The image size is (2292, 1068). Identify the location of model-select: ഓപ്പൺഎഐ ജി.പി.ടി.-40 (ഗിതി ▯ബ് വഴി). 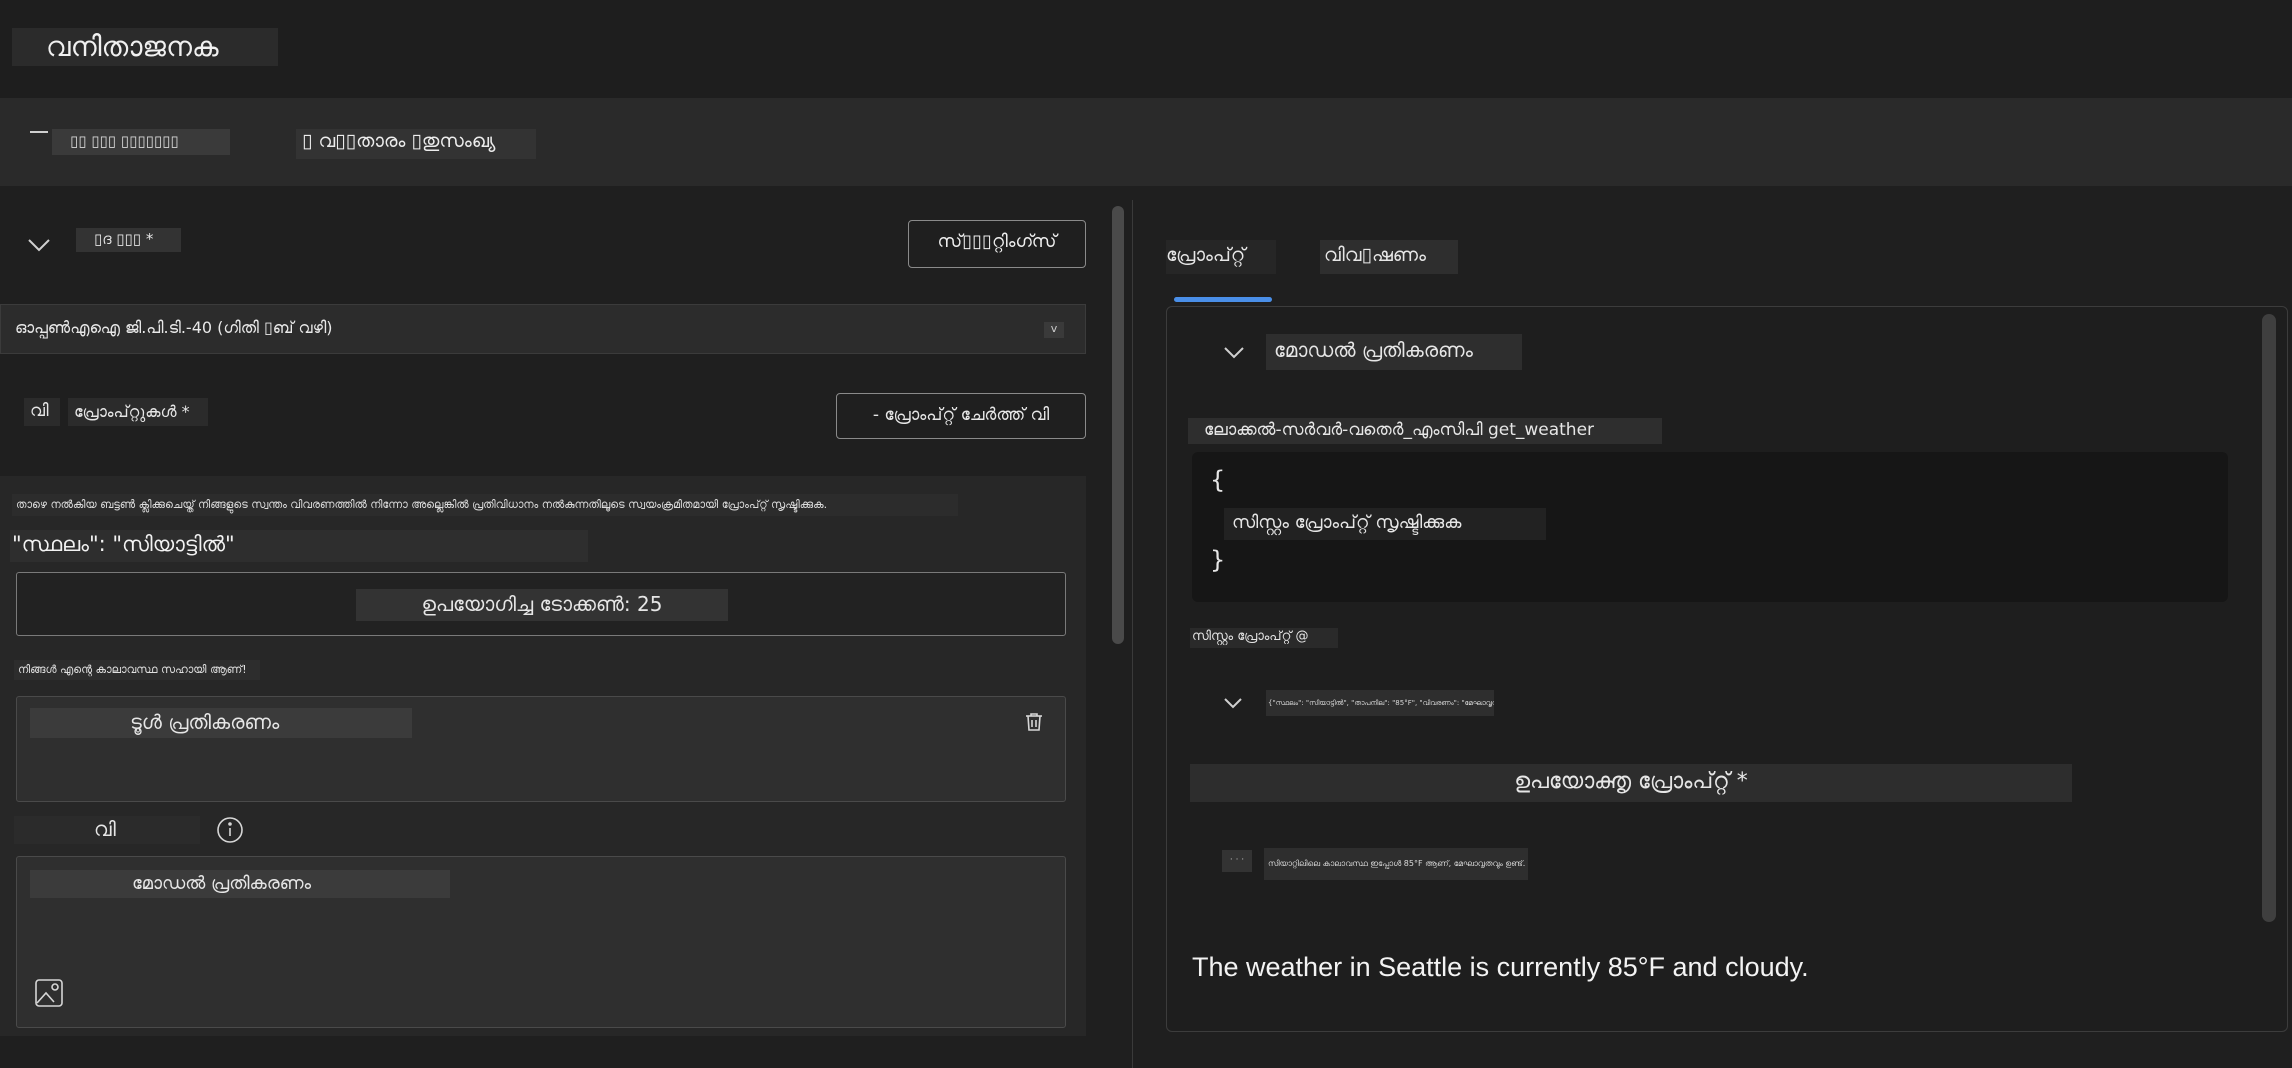
(543, 329).